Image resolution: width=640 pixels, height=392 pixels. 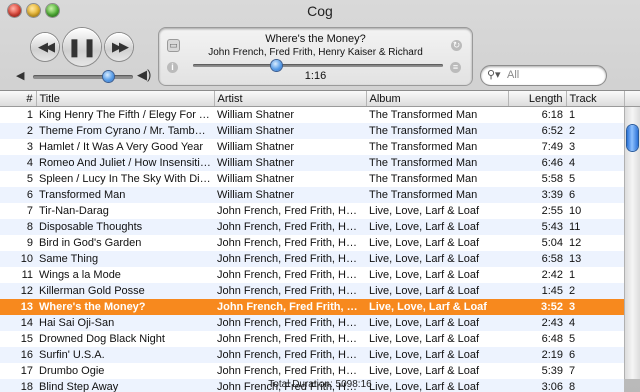 I want to click on title-bar: Cog, so click(x=320, y=11).